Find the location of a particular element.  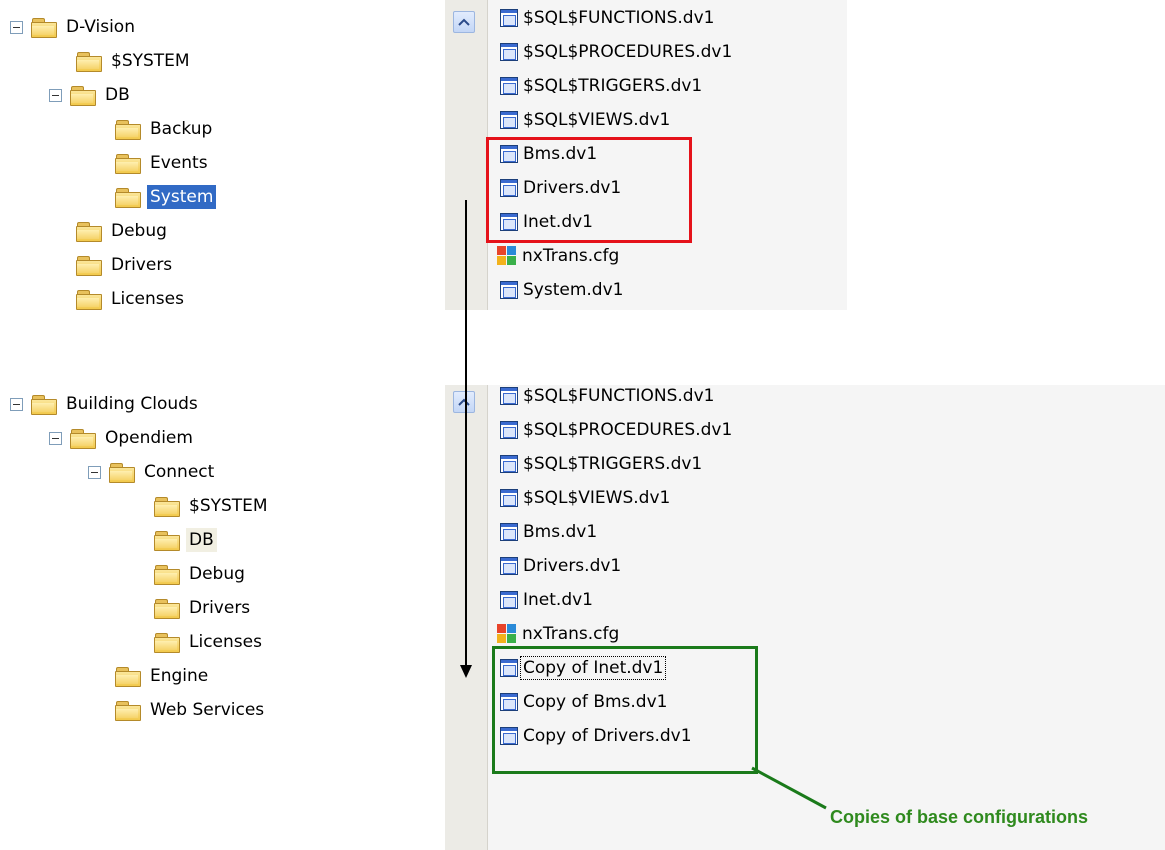

callout-line is located at coordinates (789, 788).